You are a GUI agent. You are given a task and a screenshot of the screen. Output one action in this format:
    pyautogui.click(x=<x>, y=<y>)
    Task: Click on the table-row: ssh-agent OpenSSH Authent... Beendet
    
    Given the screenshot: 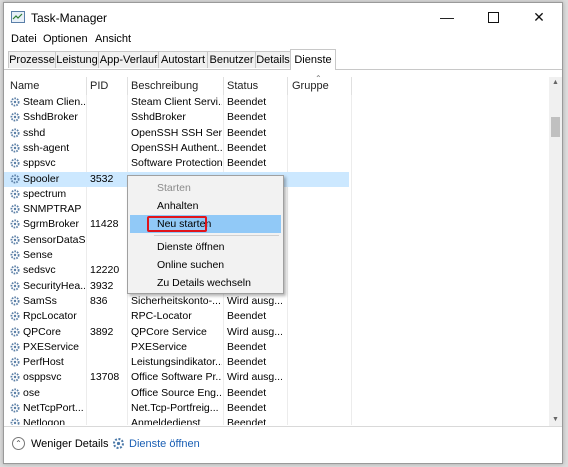 What is the action you would take?
    pyautogui.click(x=176, y=148)
    